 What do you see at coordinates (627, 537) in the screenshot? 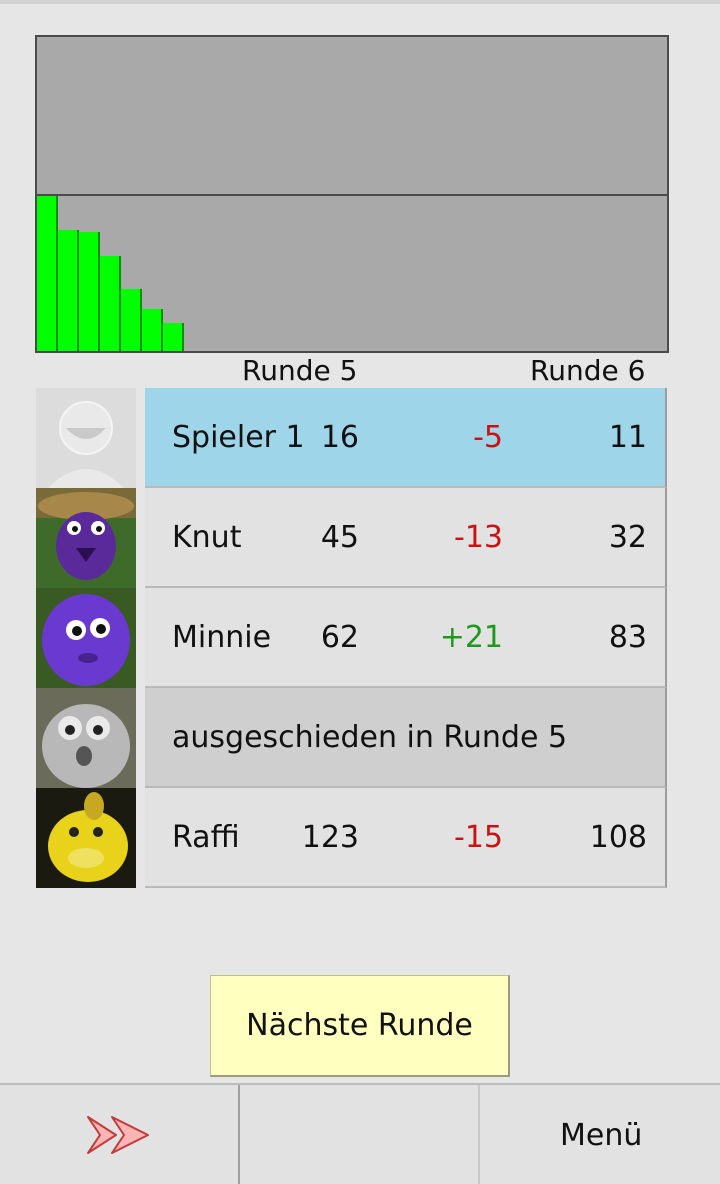
I see `player-total: 32` at bounding box center [627, 537].